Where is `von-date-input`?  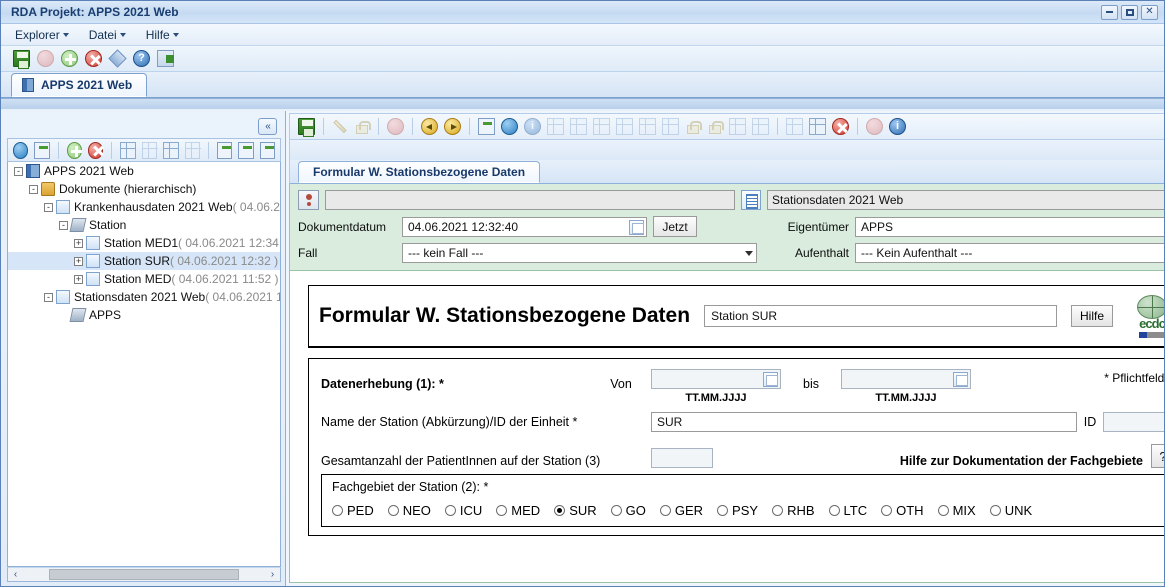 von-date-input is located at coordinates (716, 379).